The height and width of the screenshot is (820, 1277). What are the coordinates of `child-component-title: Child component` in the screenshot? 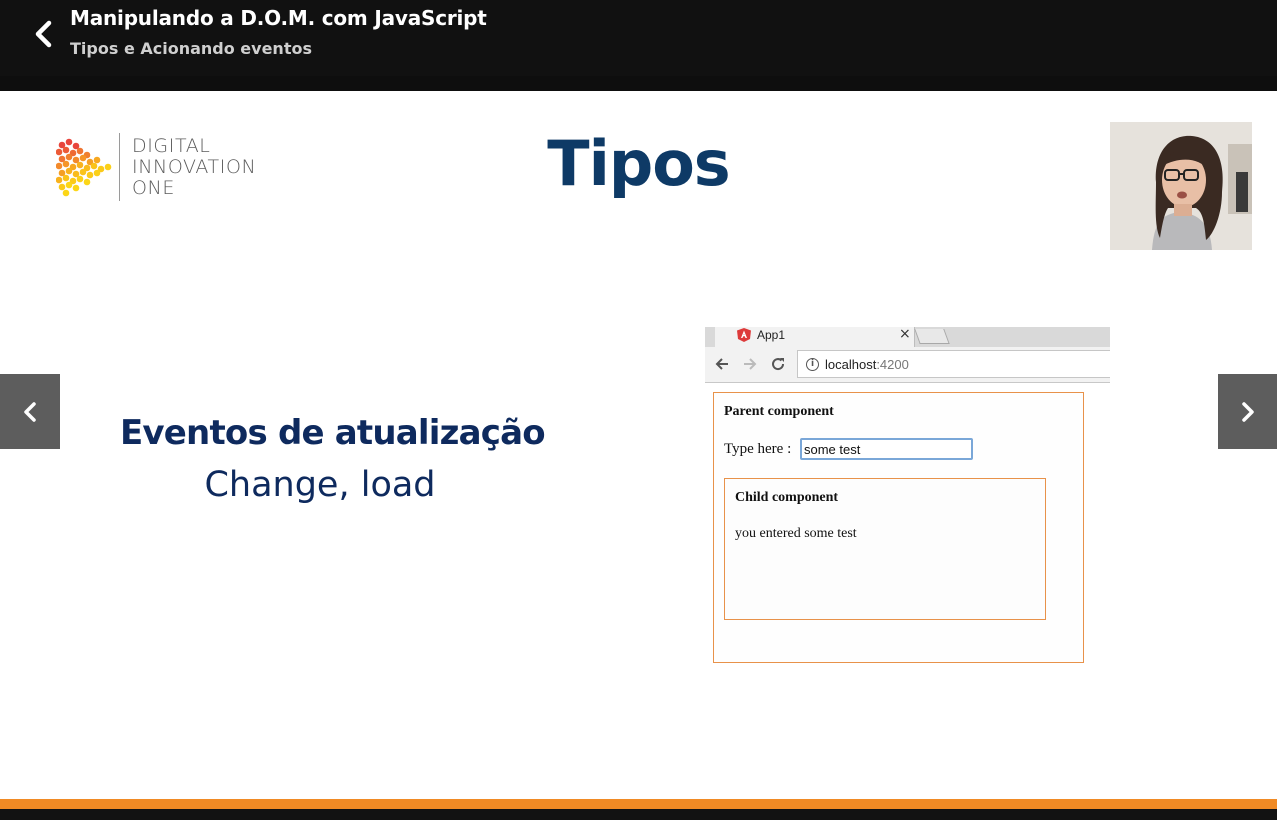 It's located at (787, 497).